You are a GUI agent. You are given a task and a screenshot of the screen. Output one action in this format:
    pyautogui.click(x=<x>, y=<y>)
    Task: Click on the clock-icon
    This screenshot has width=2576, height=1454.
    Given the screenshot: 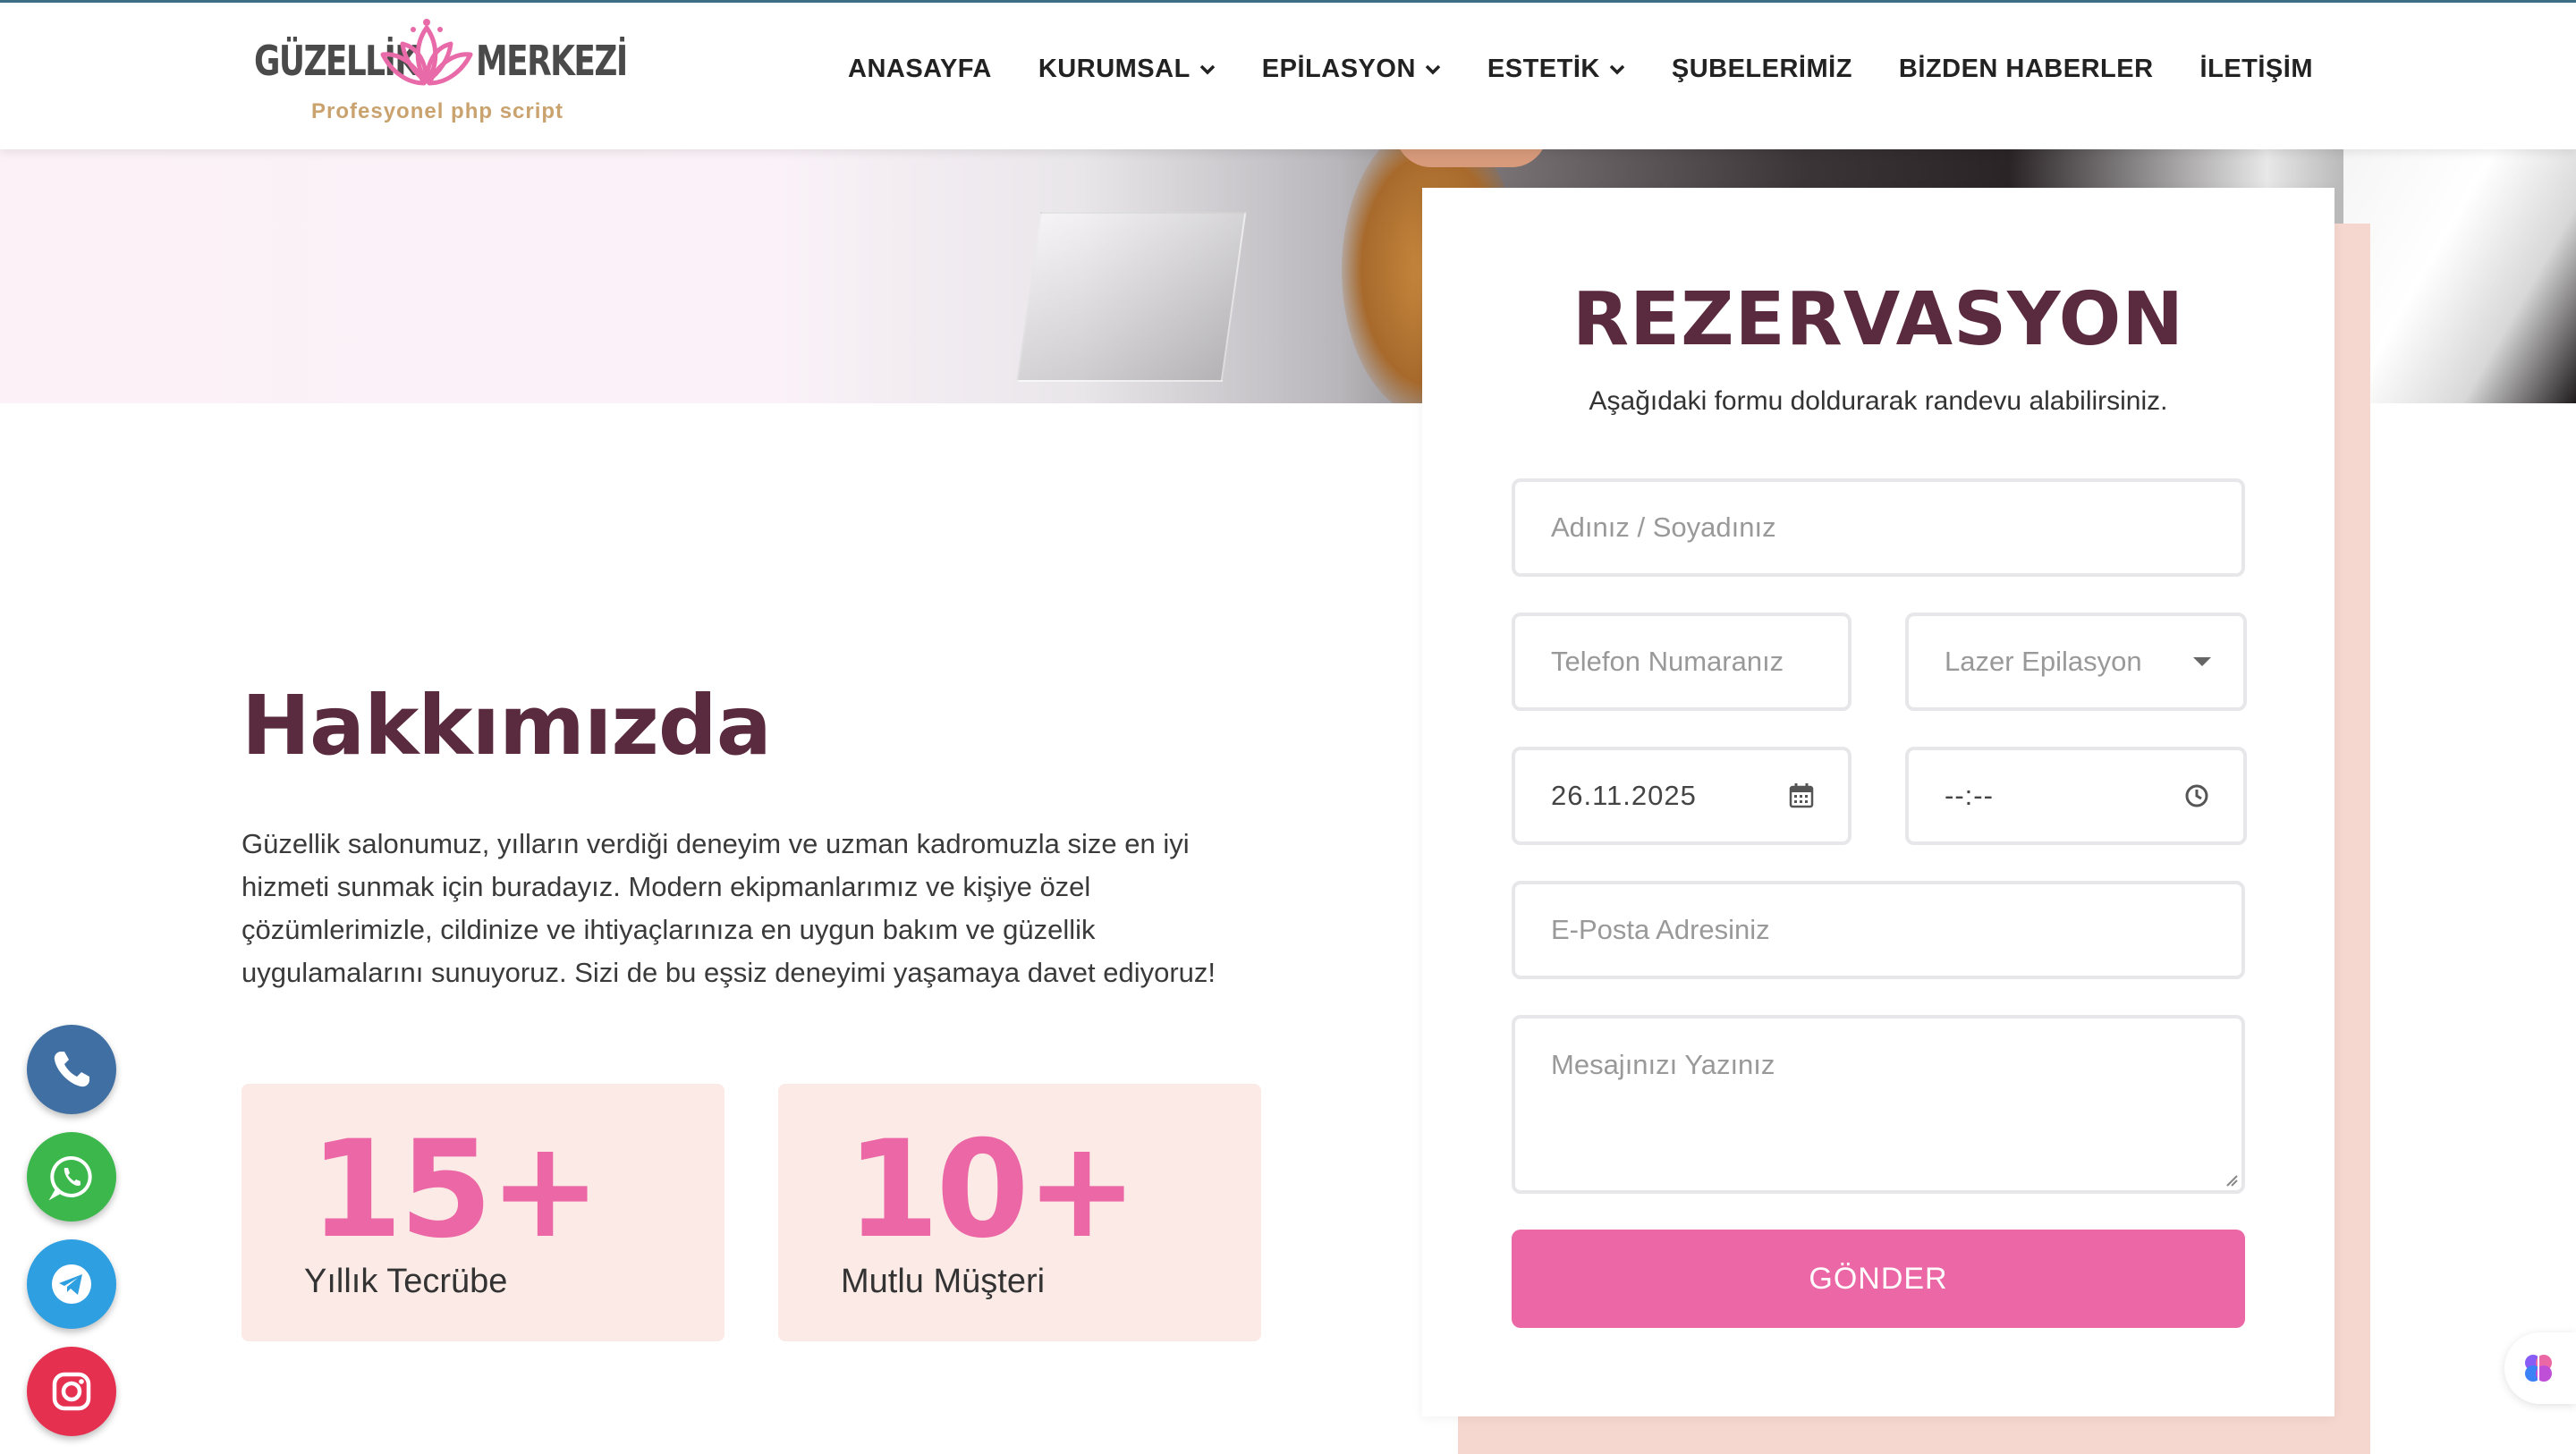 What is the action you would take?
    pyautogui.click(x=2196, y=796)
    